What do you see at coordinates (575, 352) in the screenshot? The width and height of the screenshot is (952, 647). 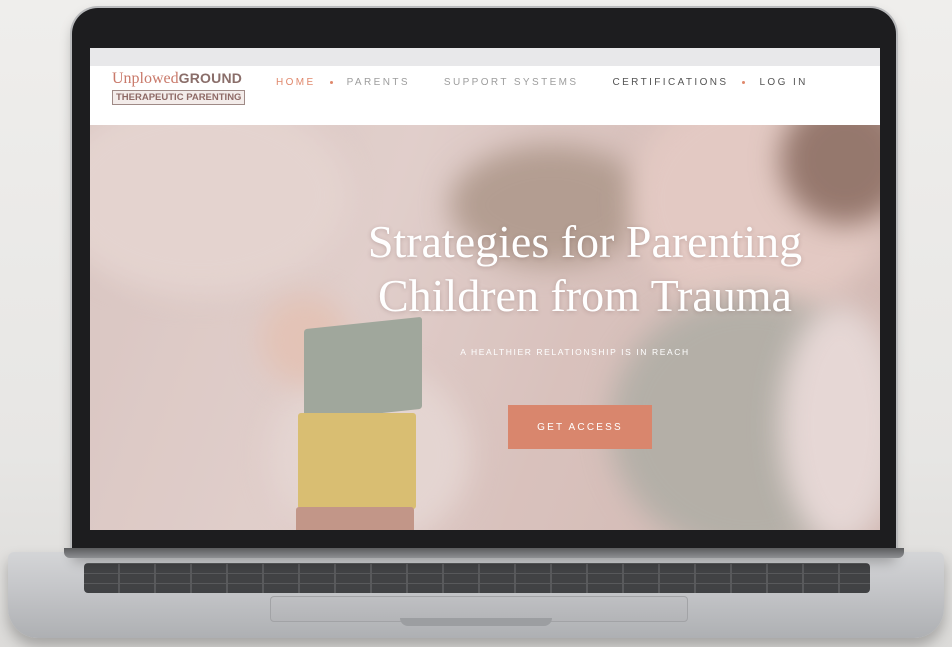 I see `hero-subtitle: A HEALTHIER RELATIONSHIP IS IN REACH` at bounding box center [575, 352].